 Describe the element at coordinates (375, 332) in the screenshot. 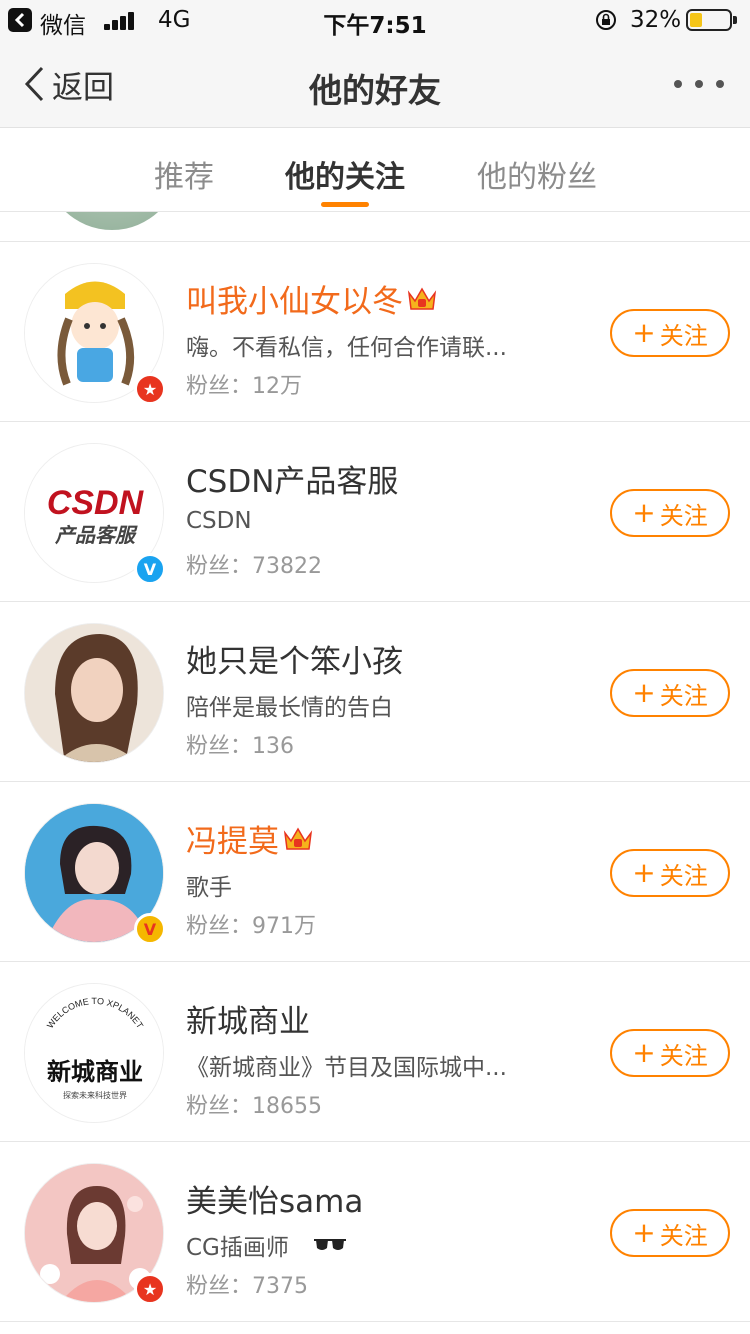

I see `list-item: ★ 叫我小仙女以冬 嗨。不看私信，任何合作请联... 粉丝：12万 + 关注` at that location.